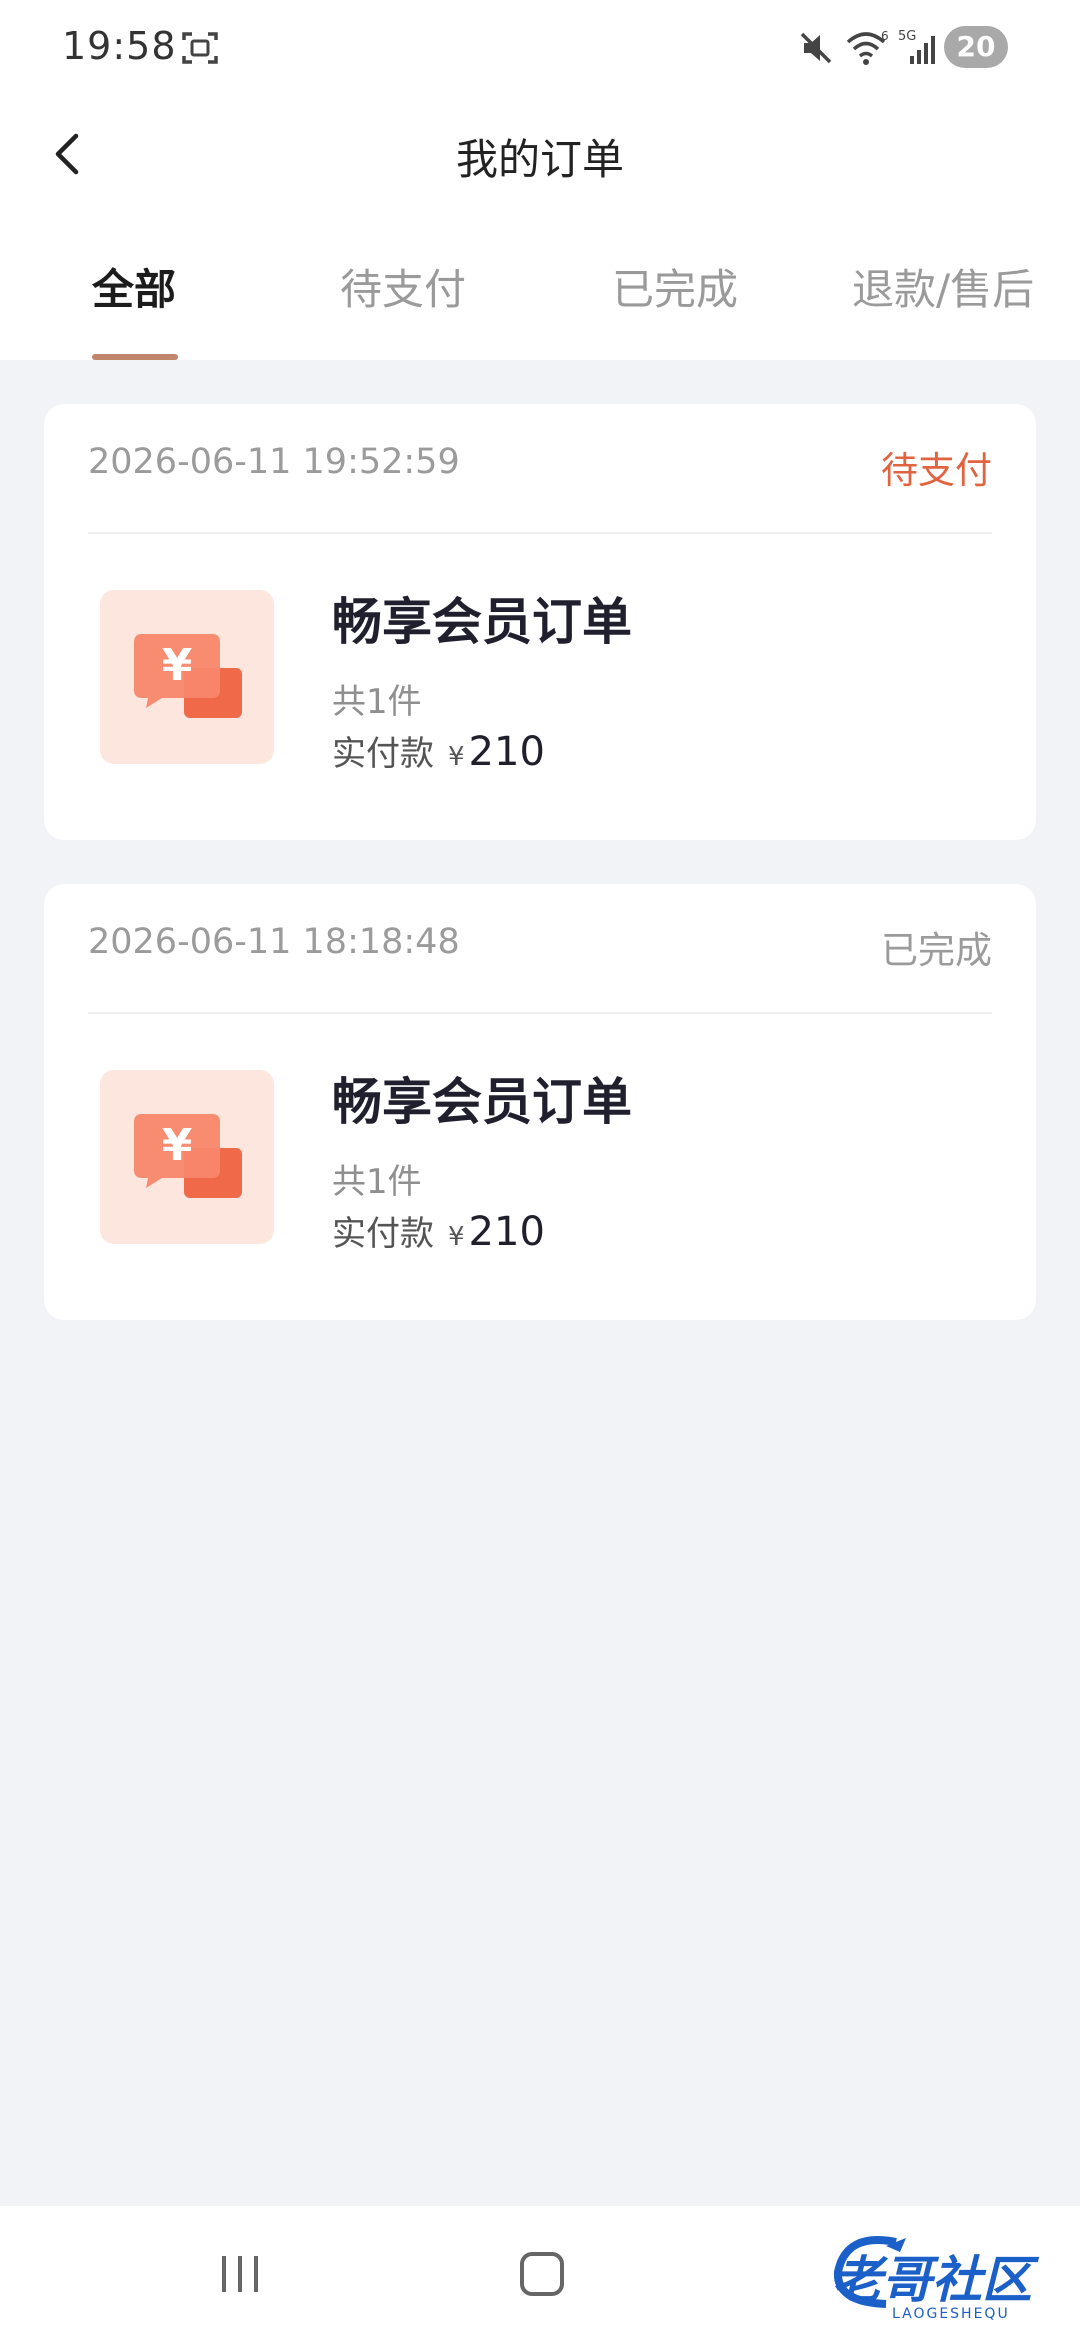 The height and width of the screenshot is (2340, 1080). I want to click on wifi-icon: 6, so click(868, 50).